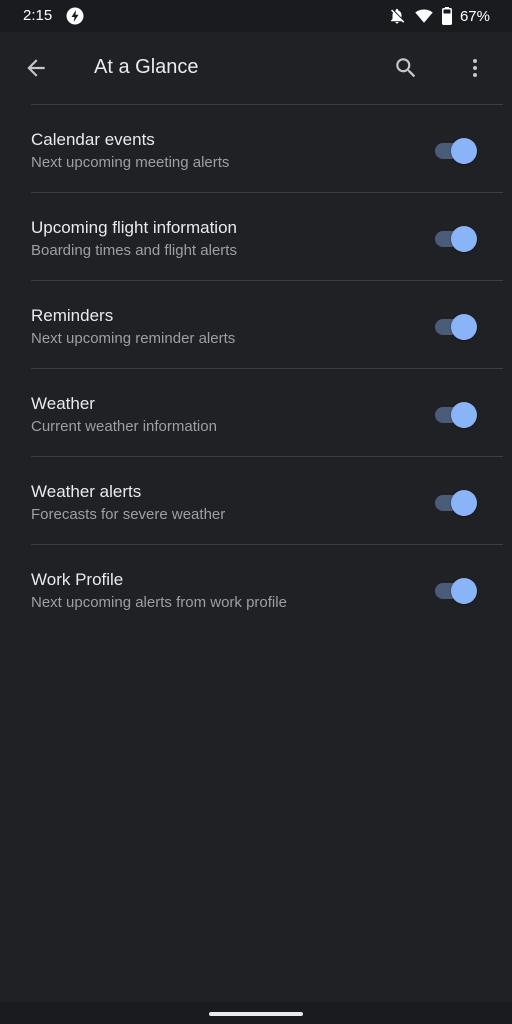 The height and width of the screenshot is (1024, 512). Describe the element at coordinates (93, 139) in the screenshot. I see `setting-title: Calendar events` at that location.